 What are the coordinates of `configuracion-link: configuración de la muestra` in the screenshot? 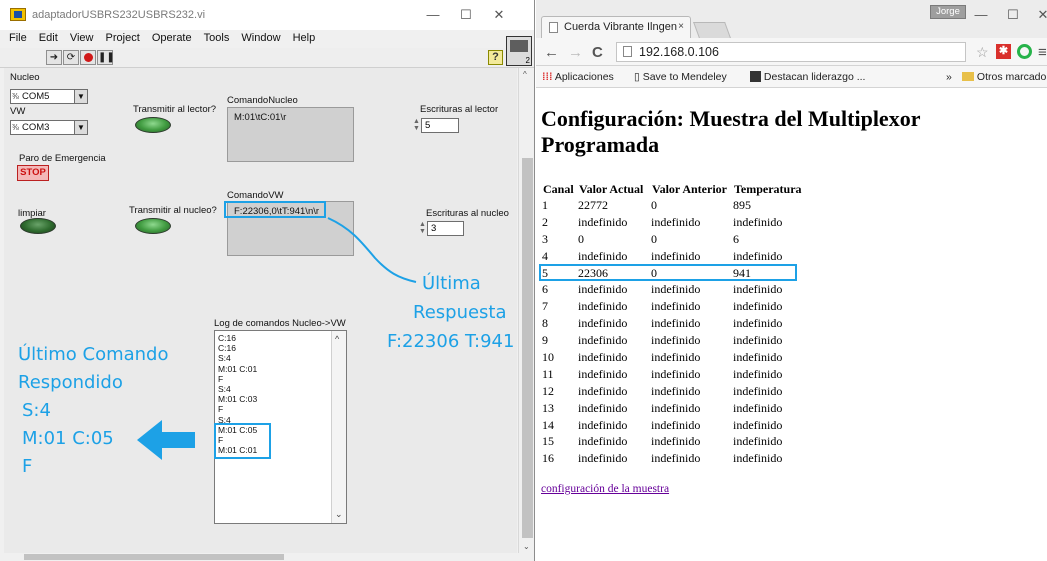 It's located at (605, 489).